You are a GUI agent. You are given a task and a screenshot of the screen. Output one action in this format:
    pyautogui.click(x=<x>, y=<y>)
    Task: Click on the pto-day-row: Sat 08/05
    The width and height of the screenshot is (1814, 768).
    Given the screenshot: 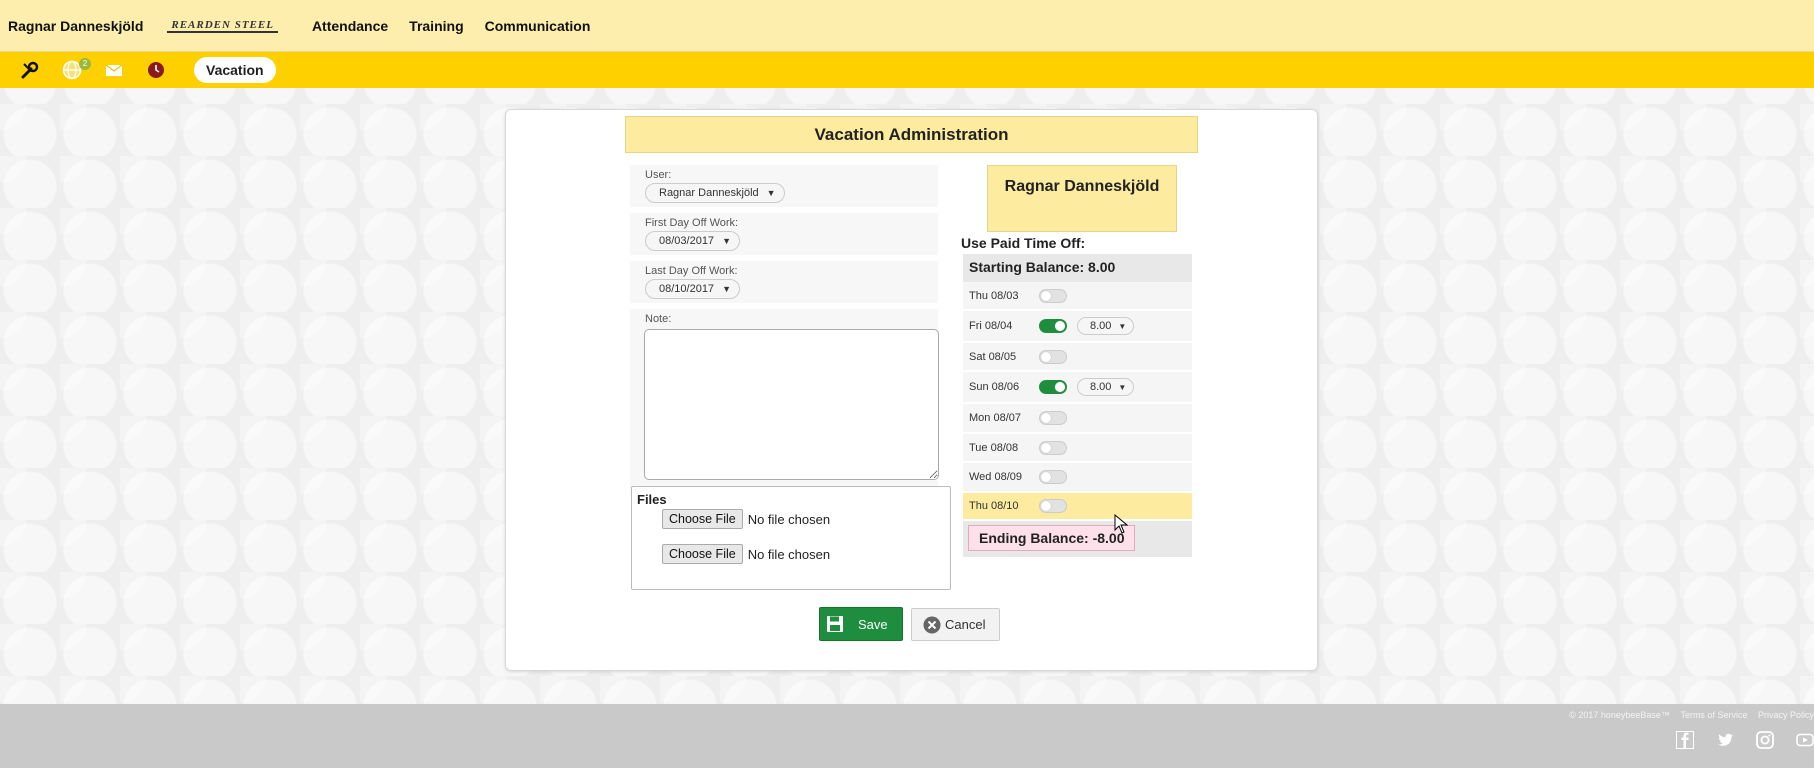 What is the action you would take?
    pyautogui.click(x=1077, y=357)
    